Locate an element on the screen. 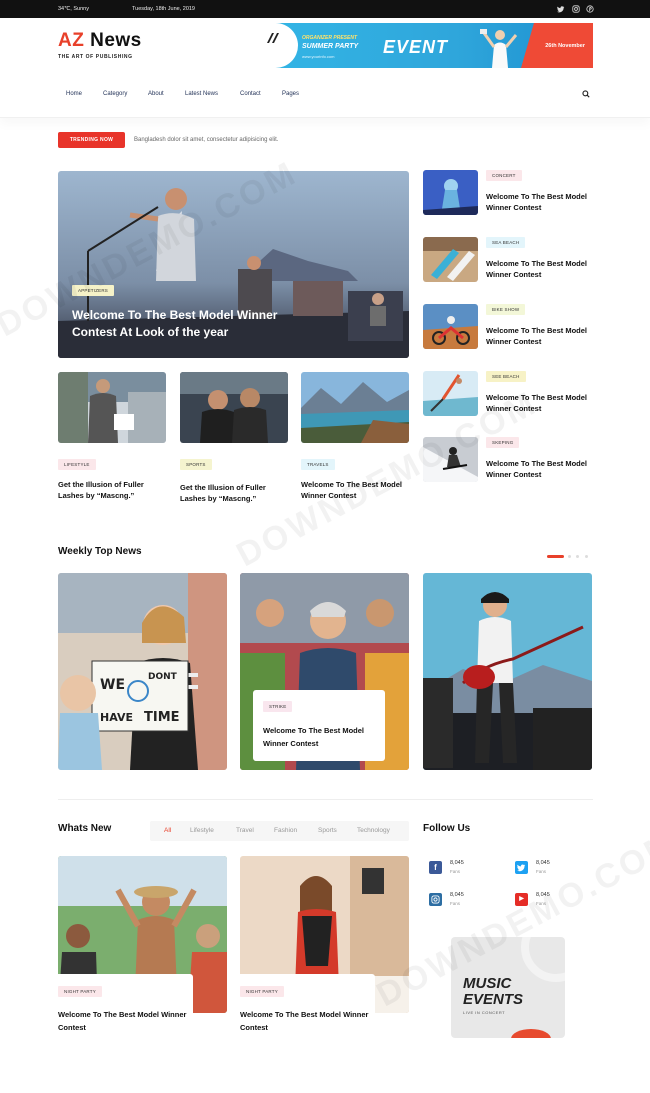 Image resolution: width=650 pixels, height=1093 pixels. sign-text-have: HAVE is located at coordinates (116, 717).